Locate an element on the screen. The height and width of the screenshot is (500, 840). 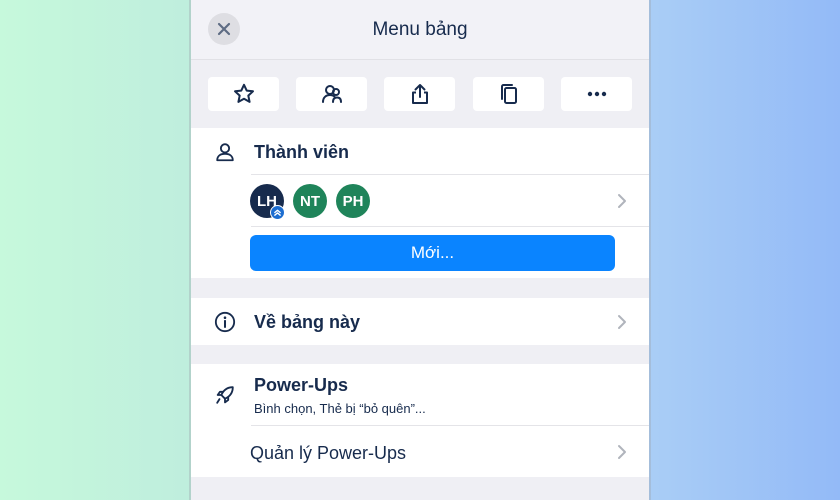
copy-button is located at coordinates (508, 94).